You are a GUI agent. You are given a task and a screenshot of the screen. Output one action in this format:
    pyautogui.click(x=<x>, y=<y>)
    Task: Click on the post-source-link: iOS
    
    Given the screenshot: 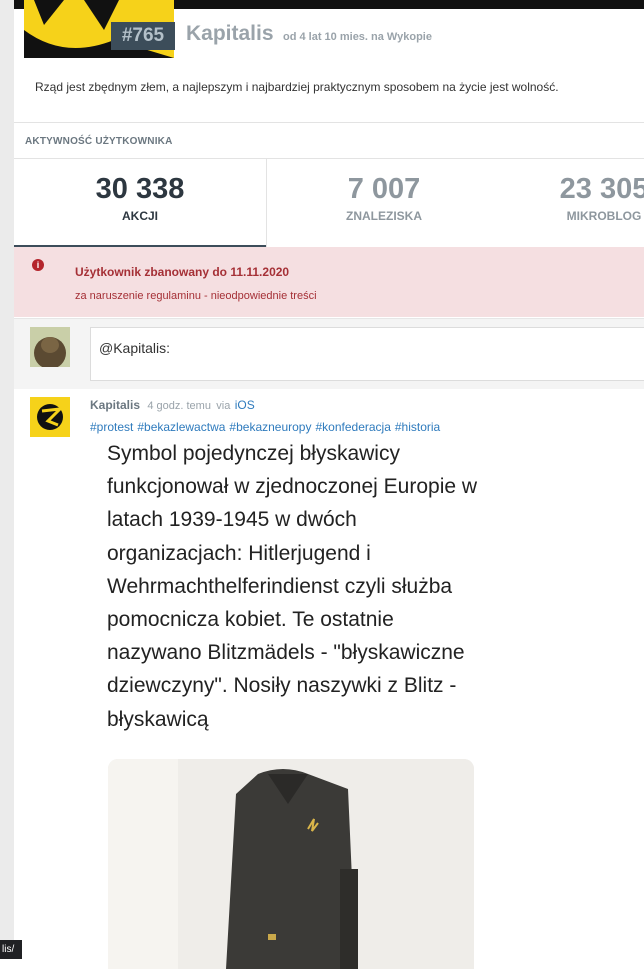 What is the action you would take?
    pyautogui.click(x=245, y=405)
    